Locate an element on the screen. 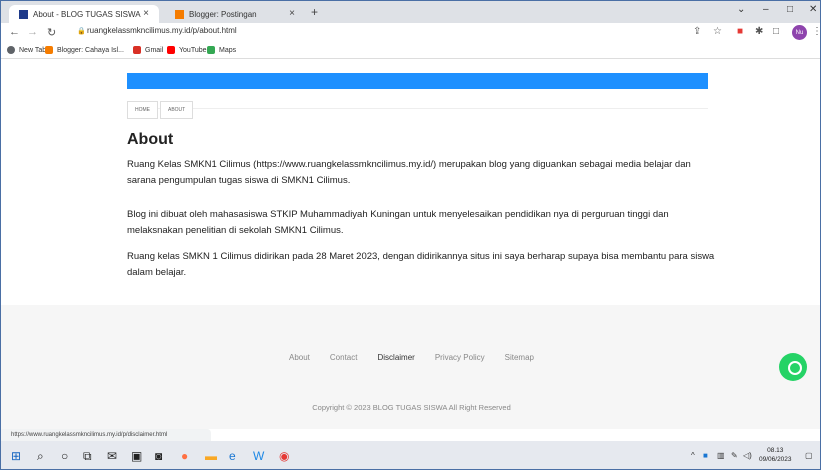  menu-item-home: HOME is located at coordinates (142, 110).